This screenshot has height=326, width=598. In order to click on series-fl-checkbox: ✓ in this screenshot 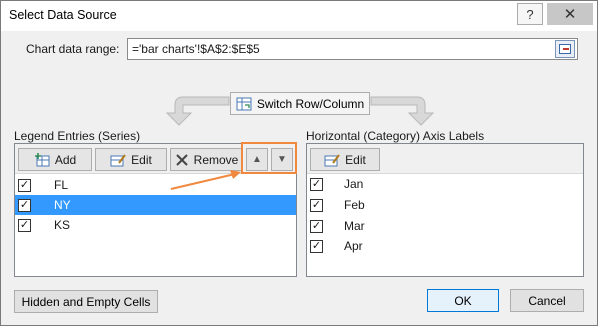, I will do `click(24, 185)`.